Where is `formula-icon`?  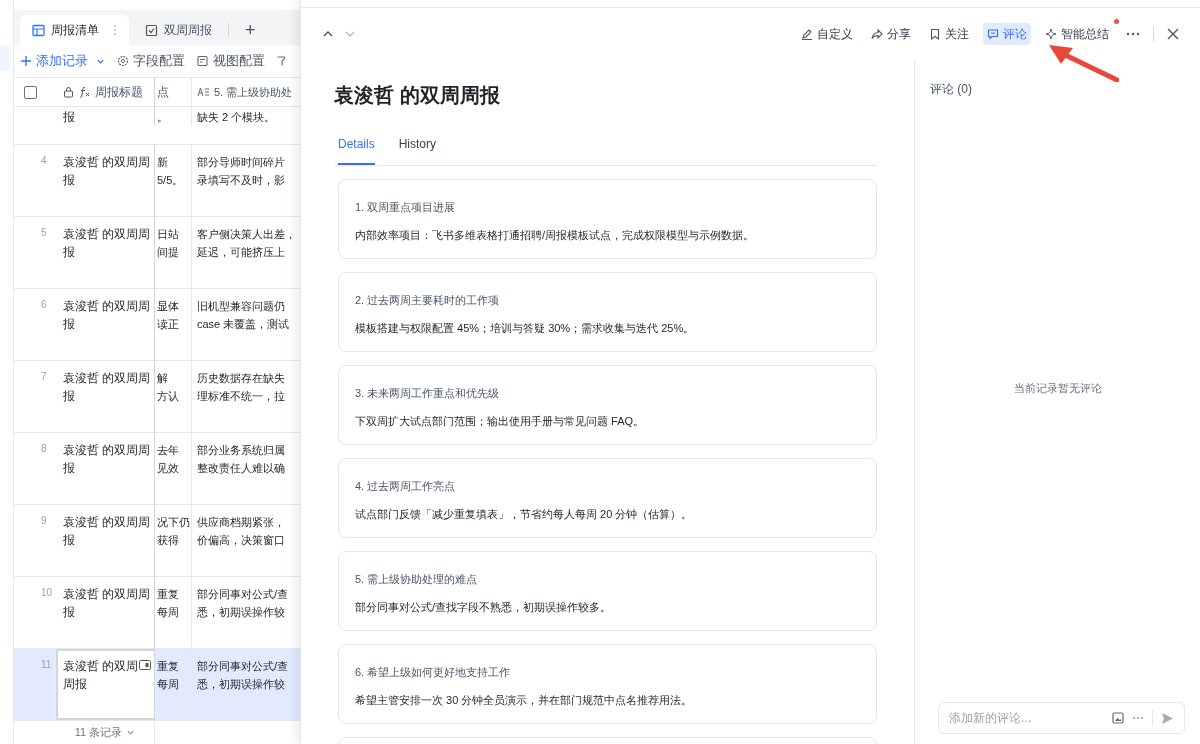 formula-icon is located at coordinates (84, 92).